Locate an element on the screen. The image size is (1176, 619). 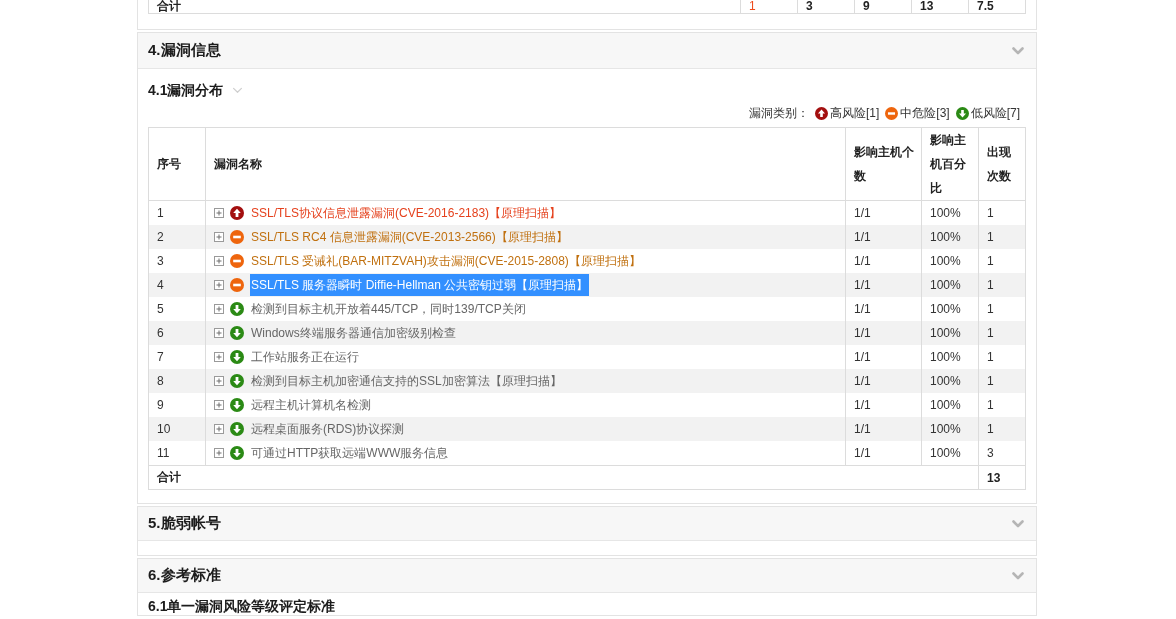
vulnerability-name: SSL/TLS 受诫礼(BAR-MITZVAH)攻击漏洞(CVE-2015-2808)【原理扫描】 is located at coordinates (446, 261).